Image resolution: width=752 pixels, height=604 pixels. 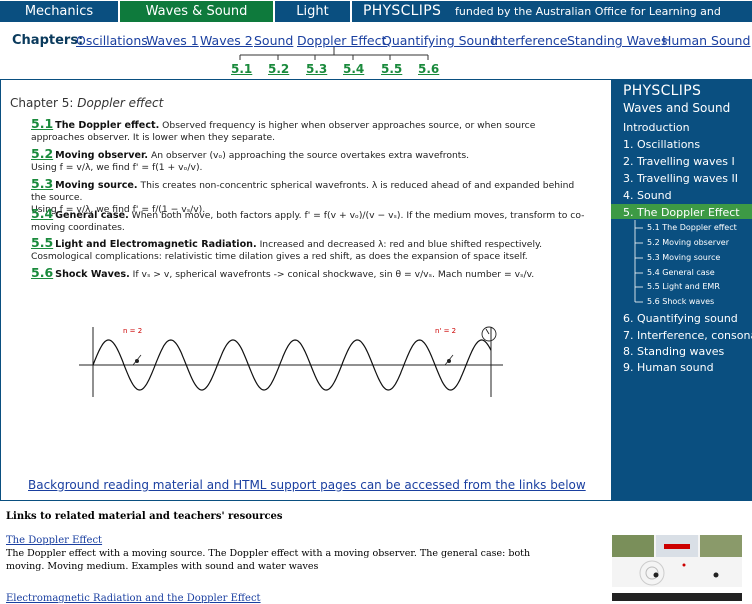 What do you see at coordinates (278, 69) in the screenshot?
I see `subsection-link-5-2: 5.2` at bounding box center [278, 69].